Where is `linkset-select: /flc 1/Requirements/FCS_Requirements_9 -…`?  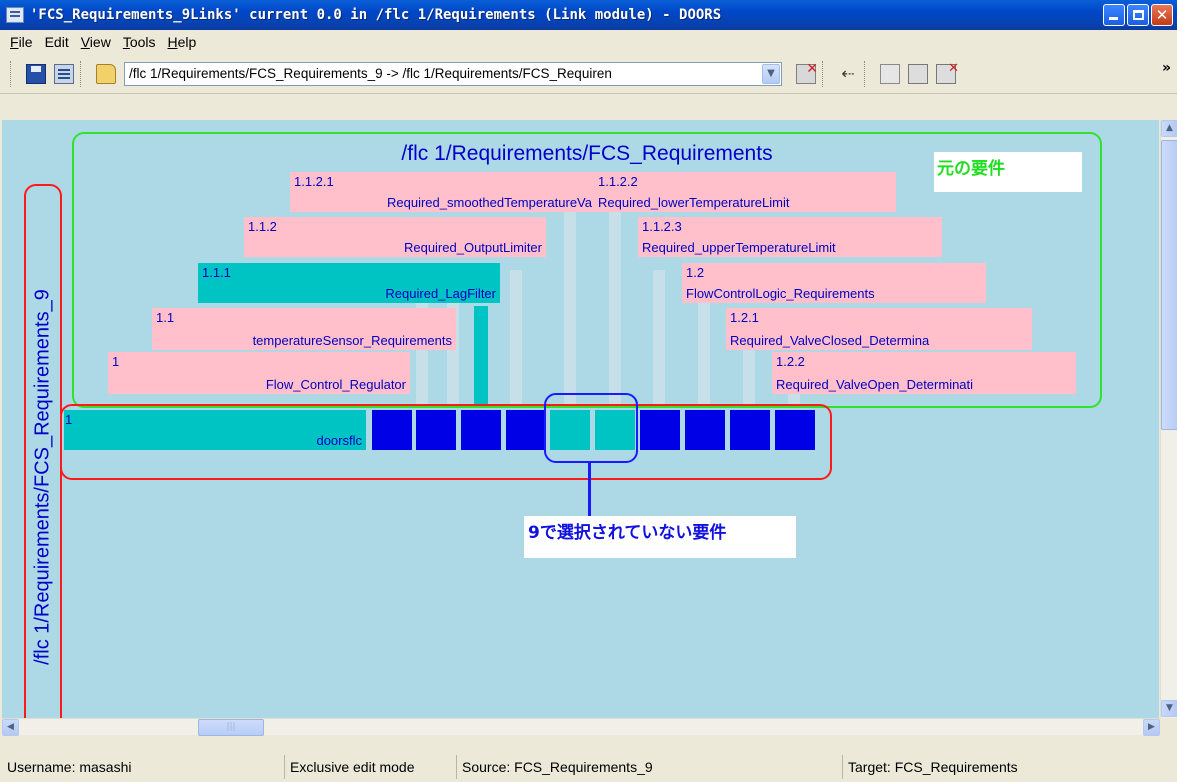 linkset-select: /flc 1/Requirements/FCS_Requirements_9 -… is located at coordinates (453, 73).